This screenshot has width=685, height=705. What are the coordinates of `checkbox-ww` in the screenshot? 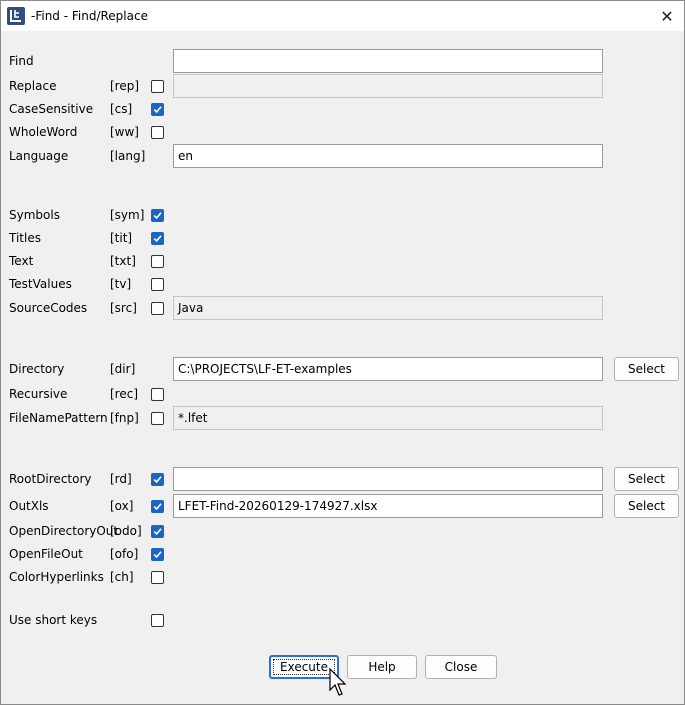 It's located at (157, 132).